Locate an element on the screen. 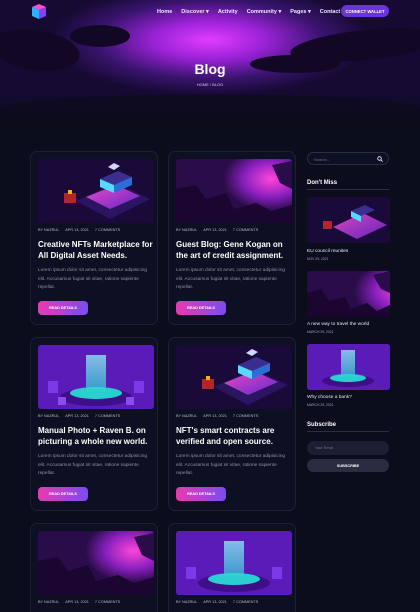  email-field-wrapper is located at coordinates (348, 448).